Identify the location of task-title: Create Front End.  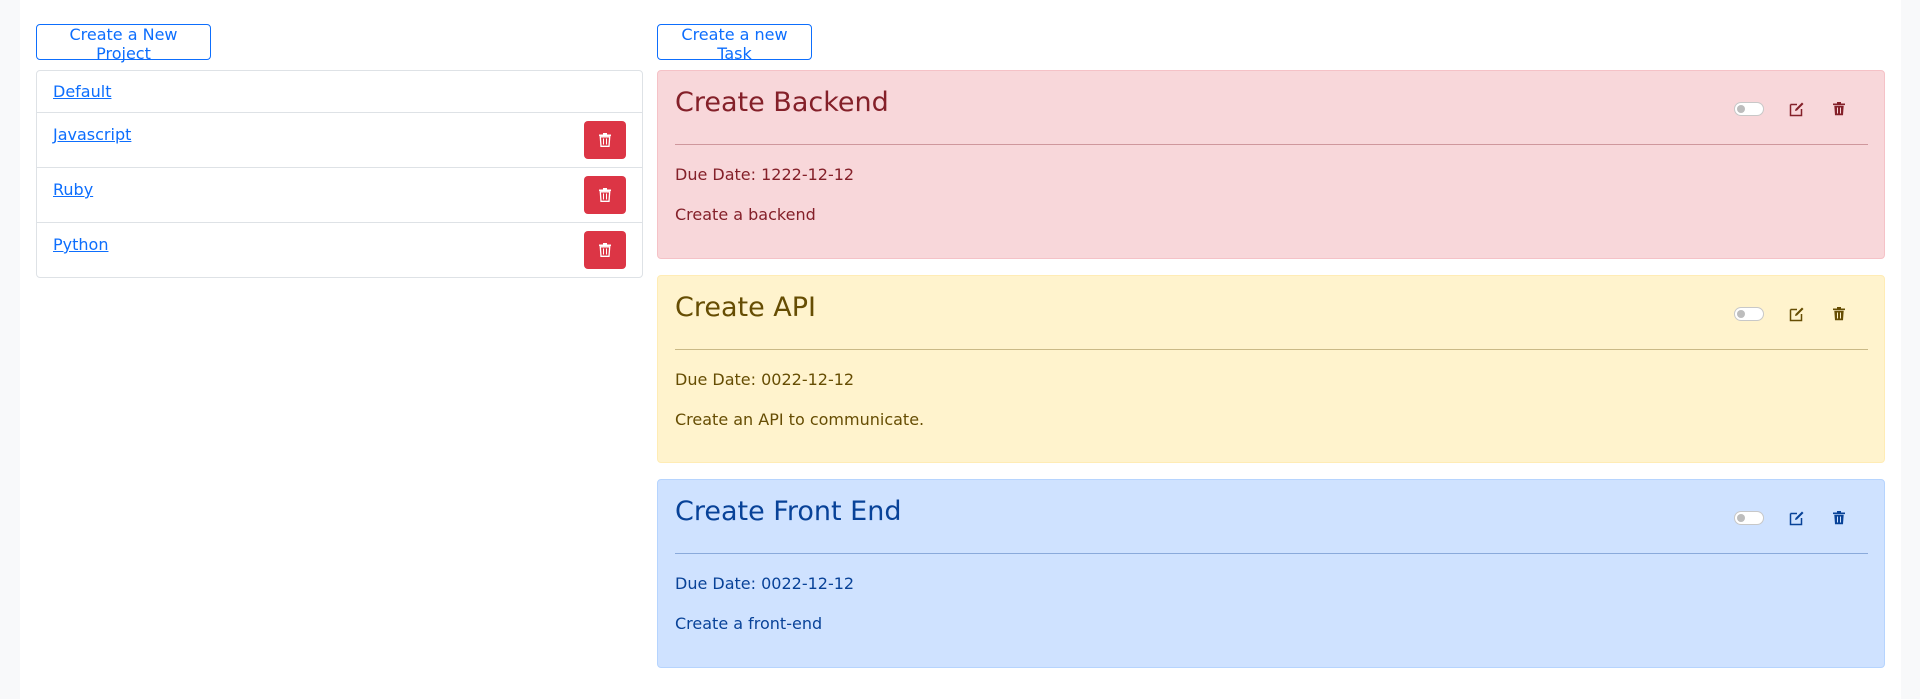
(788, 511).